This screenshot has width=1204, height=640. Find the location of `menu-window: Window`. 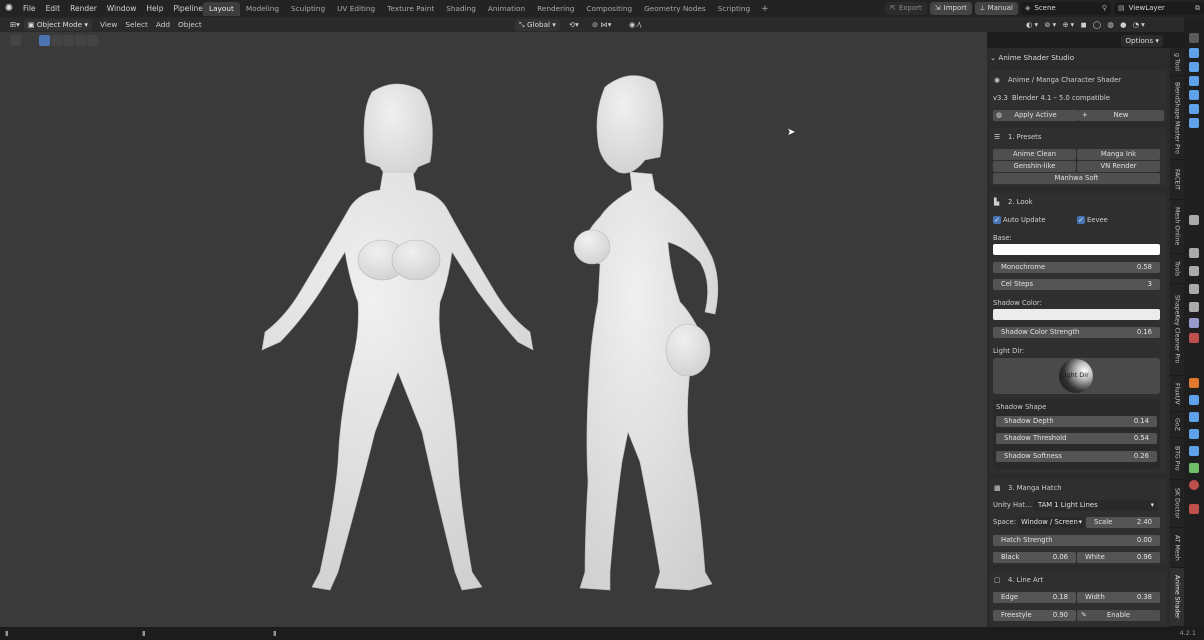

menu-window: Window is located at coordinates (122, 8).